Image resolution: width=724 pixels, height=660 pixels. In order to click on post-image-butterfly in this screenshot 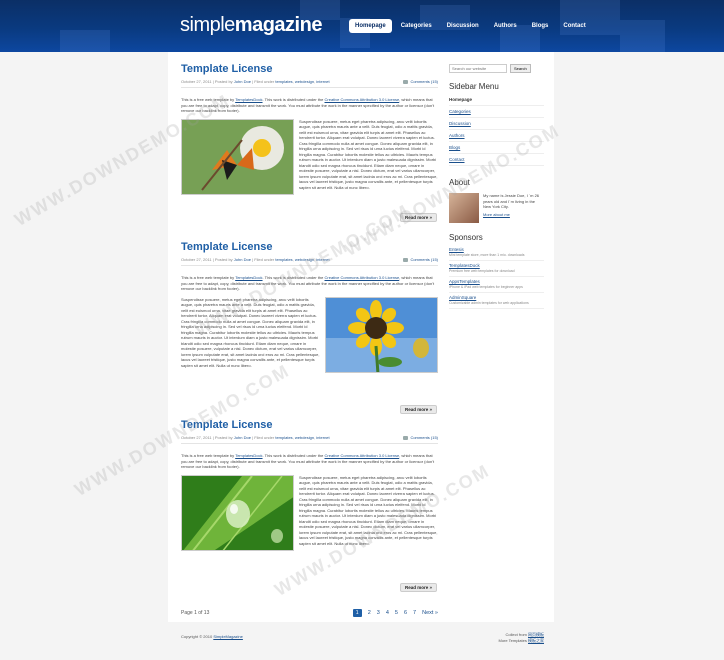, I will do `click(237, 156)`.